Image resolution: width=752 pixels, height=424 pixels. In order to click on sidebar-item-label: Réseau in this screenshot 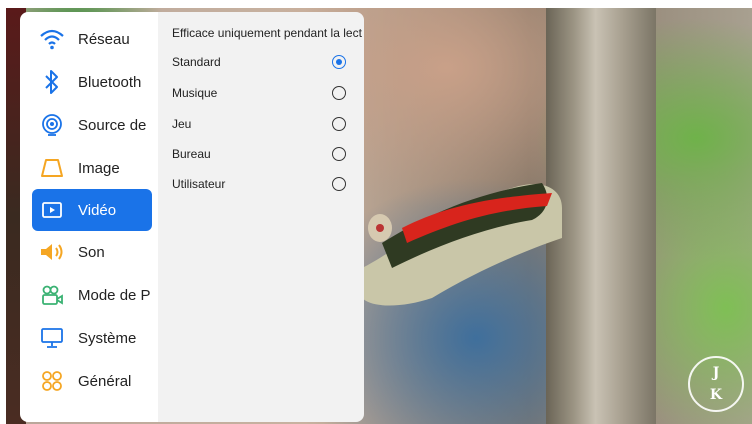, I will do `click(104, 39)`.